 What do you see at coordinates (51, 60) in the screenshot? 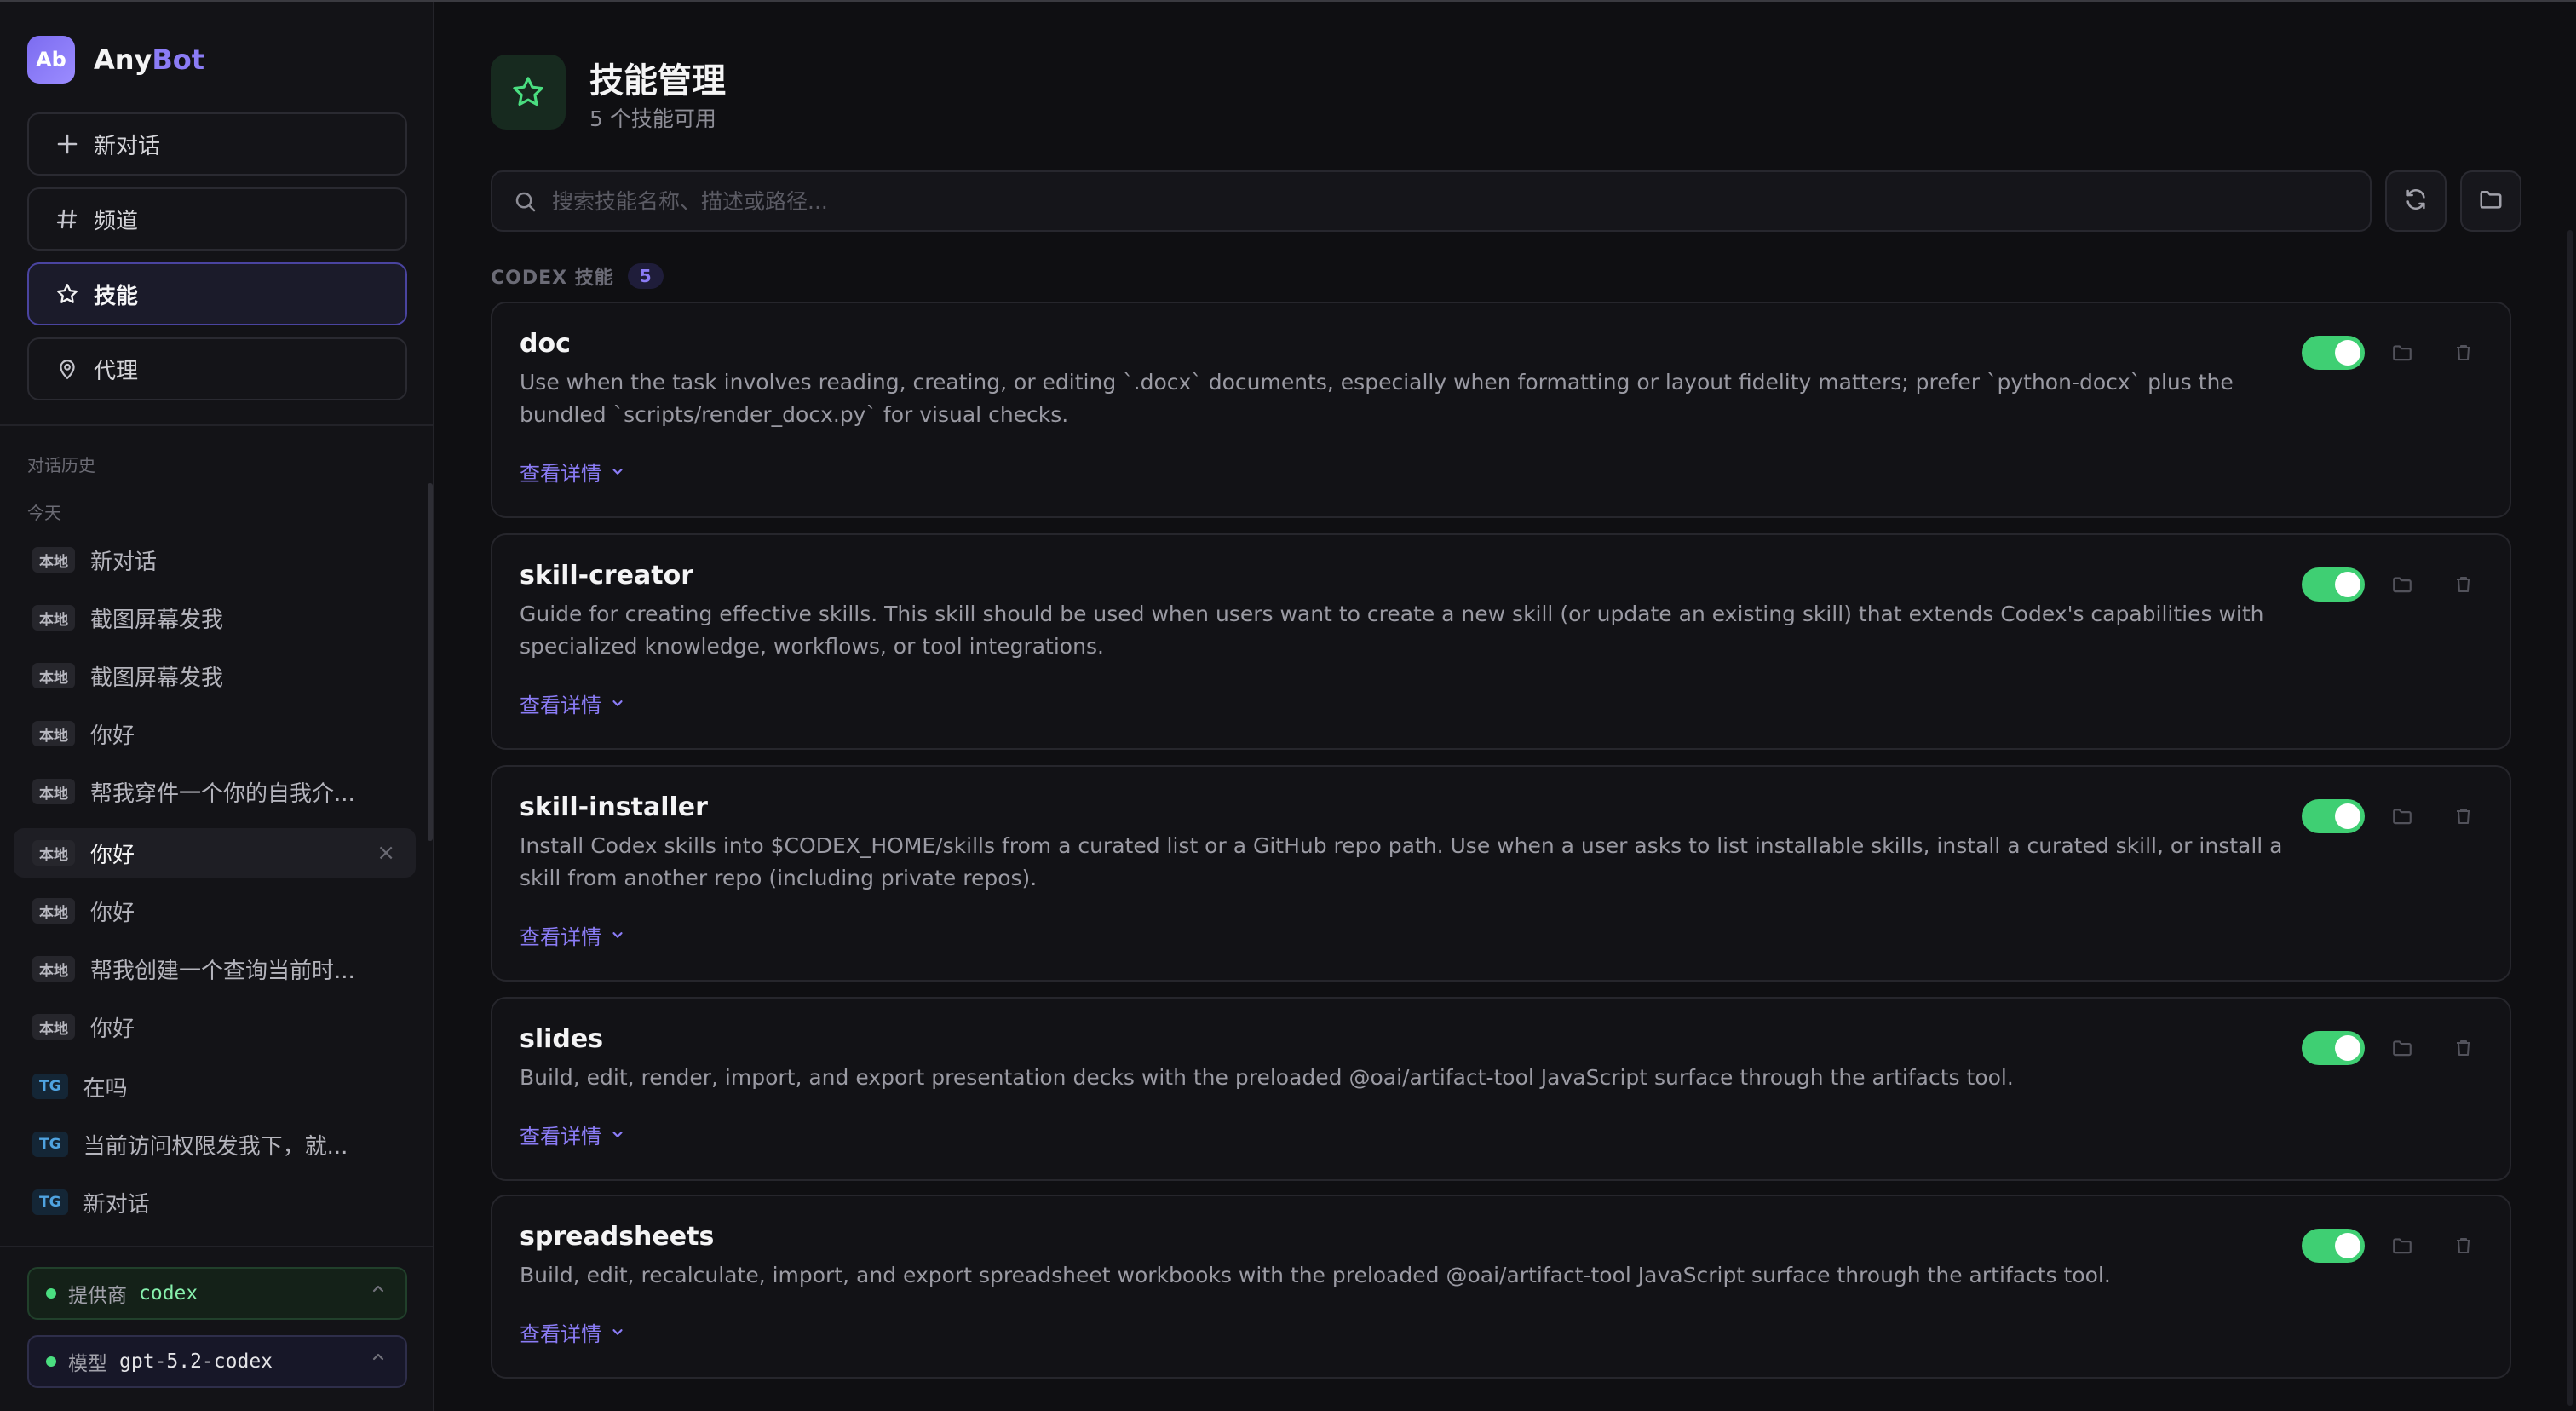
I see `brand-logo: Ab` at bounding box center [51, 60].